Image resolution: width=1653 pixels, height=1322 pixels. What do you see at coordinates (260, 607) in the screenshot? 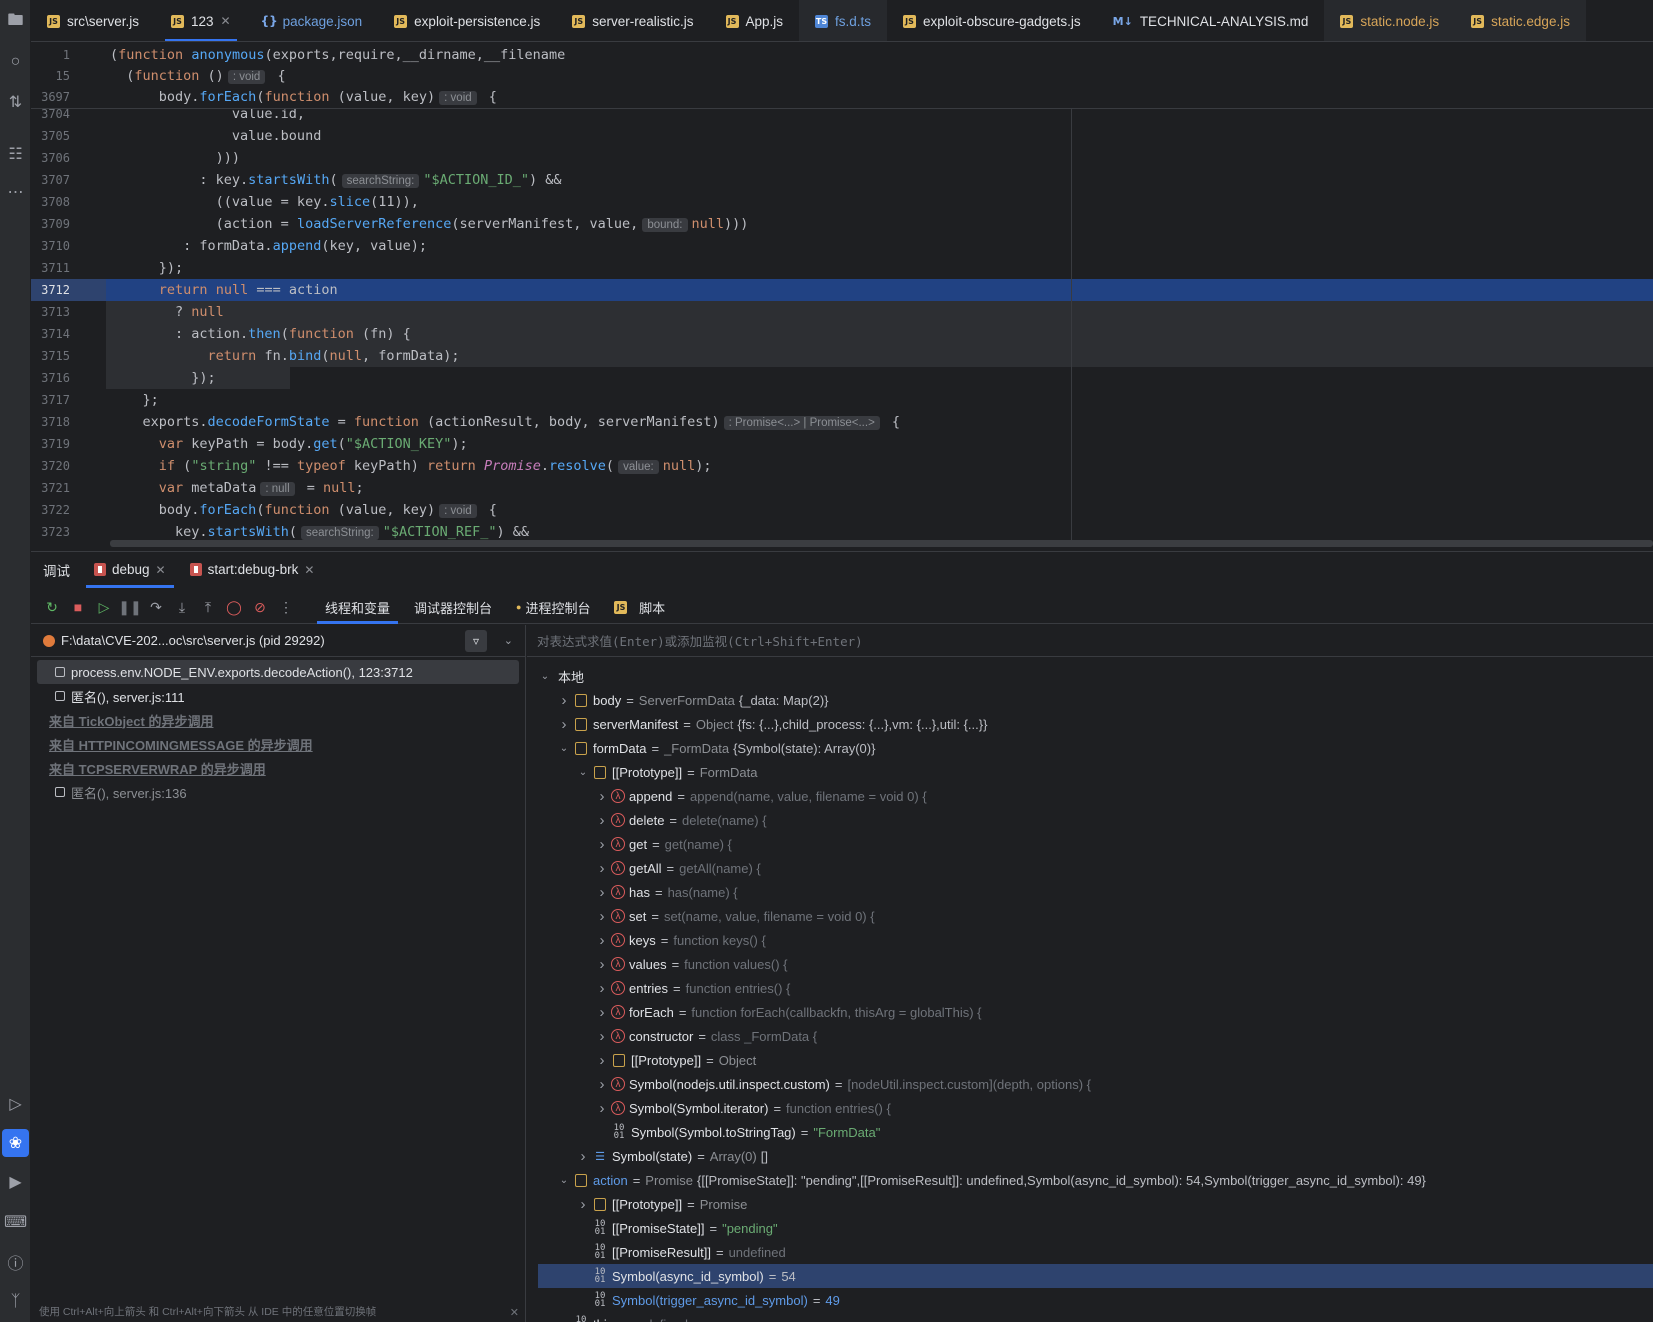
I see `mute-breakpoints-icon: ⊘` at bounding box center [260, 607].